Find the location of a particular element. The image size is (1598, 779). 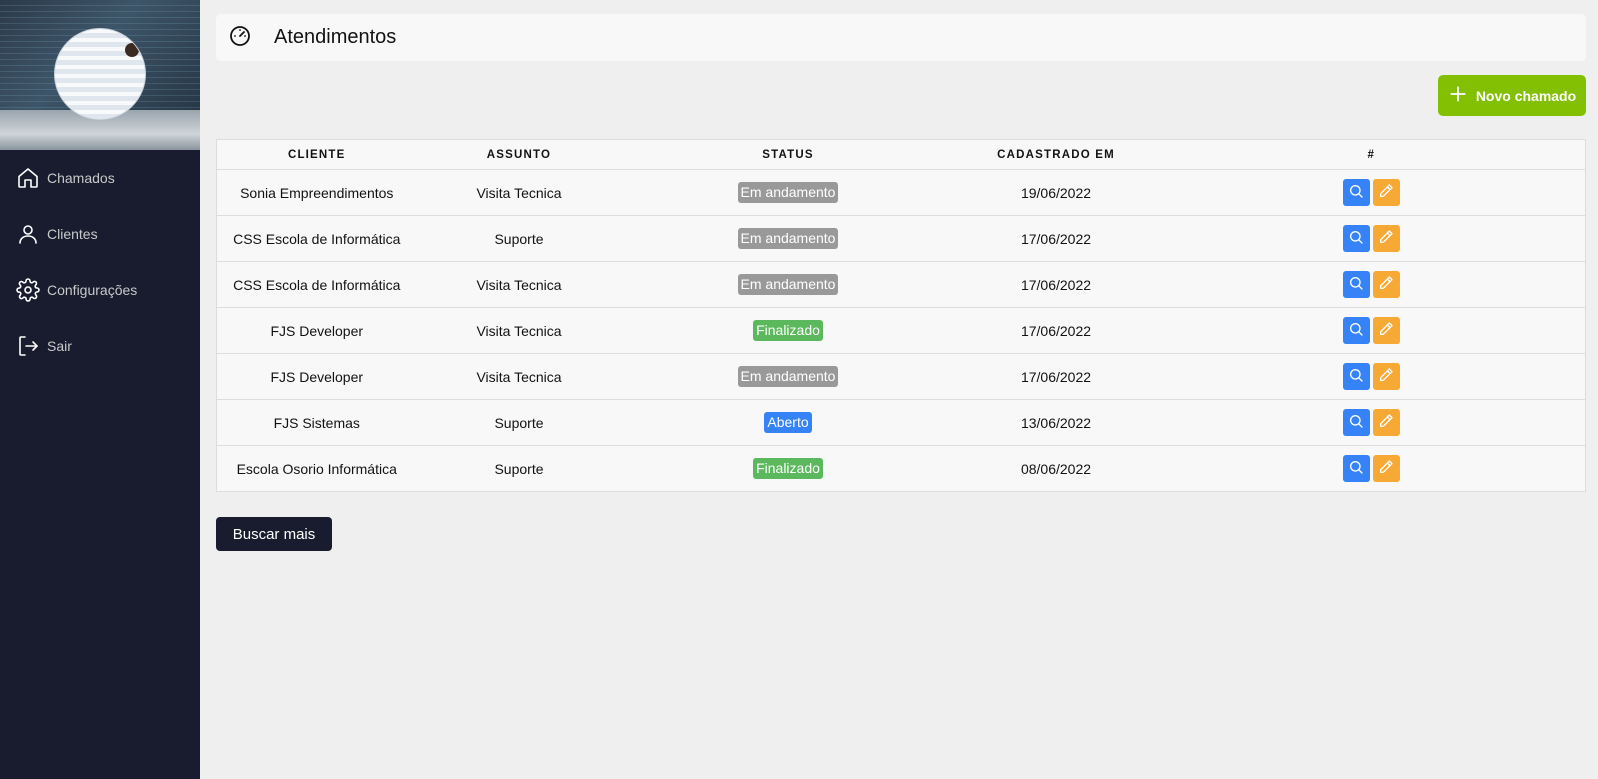

table-header-row: Cliente Assunto Status Cadastrado em # is located at coordinates (901, 154).